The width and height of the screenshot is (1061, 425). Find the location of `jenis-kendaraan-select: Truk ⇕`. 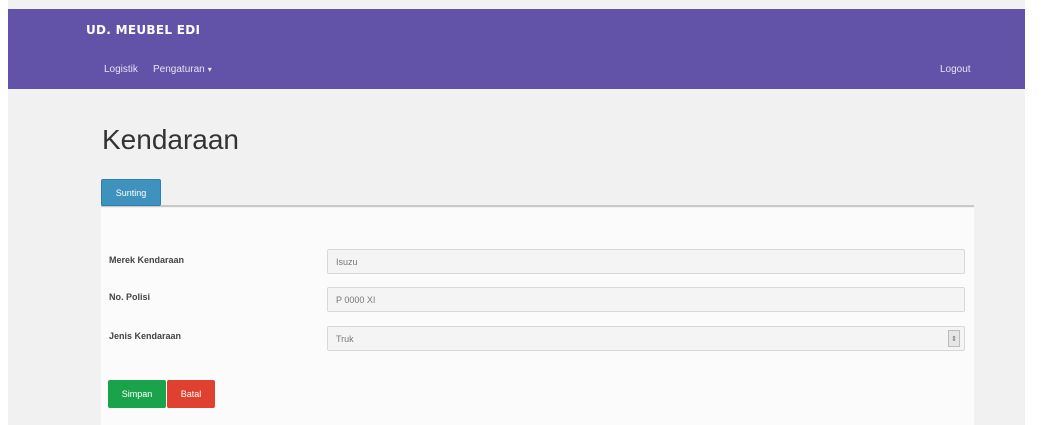

jenis-kendaraan-select: Truk ⇕ is located at coordinates (646, 338).